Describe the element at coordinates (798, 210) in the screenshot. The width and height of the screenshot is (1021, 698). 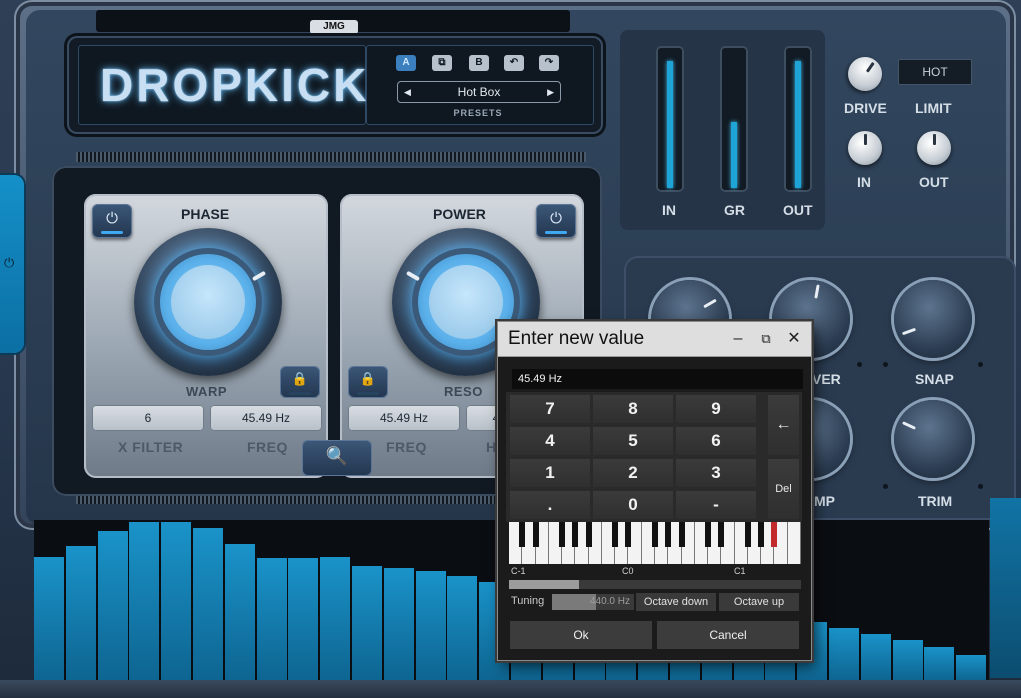
I see `meter-out-label: OUT` at that location.